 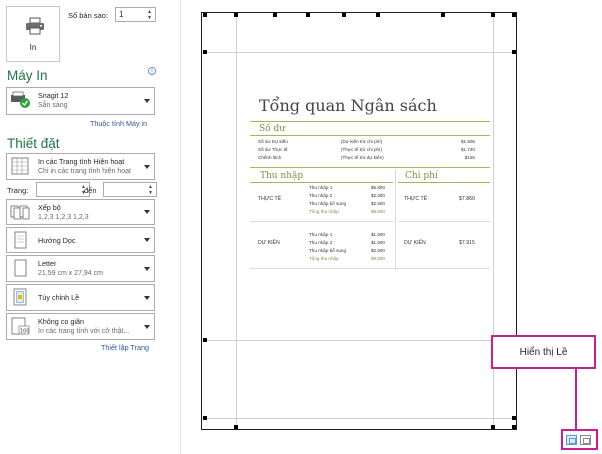 What do you see at coordinates (377, 234) in the screenshot?
I see `income-item-value: $1.500` at bounding box center [377, 234].